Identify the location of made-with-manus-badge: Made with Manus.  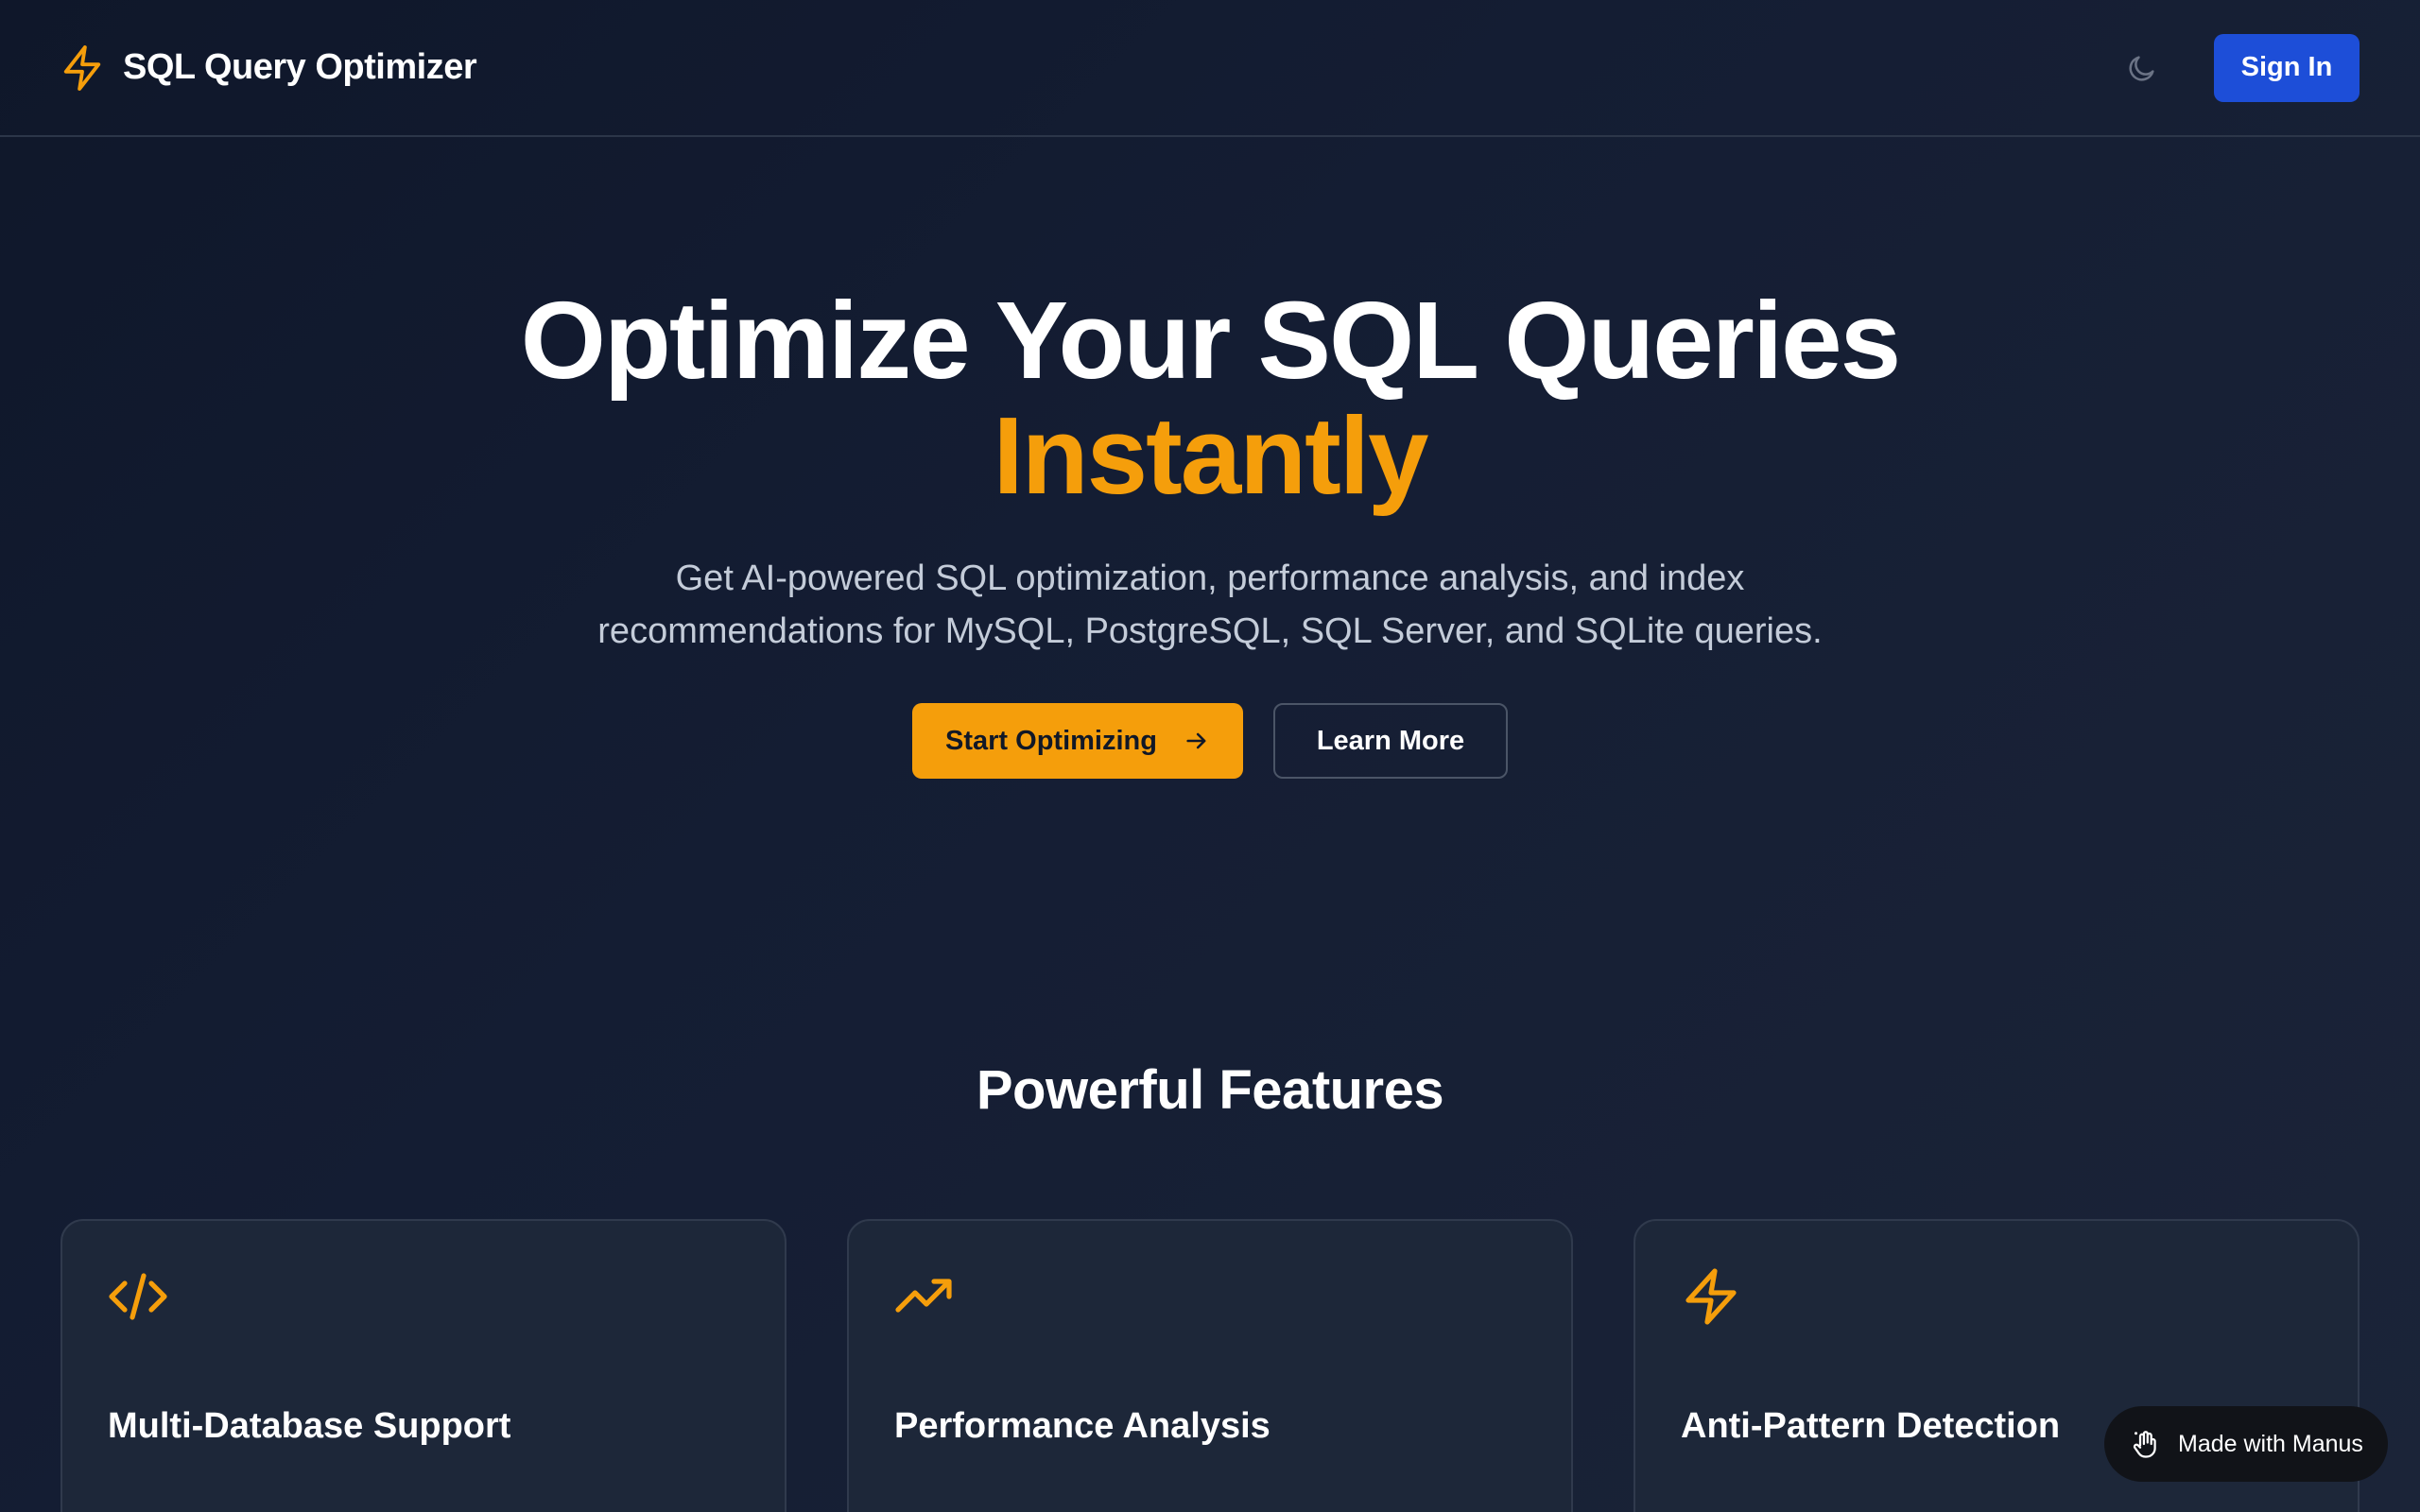
(2246, 1444).